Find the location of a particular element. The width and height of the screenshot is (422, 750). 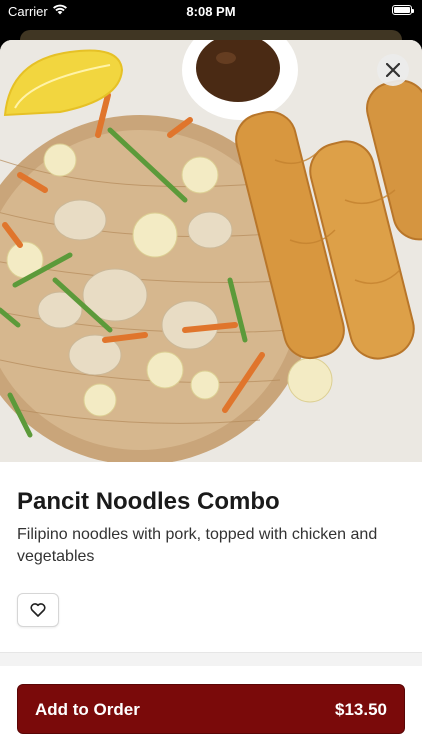

close-icon is located at coordinates (393, 70).